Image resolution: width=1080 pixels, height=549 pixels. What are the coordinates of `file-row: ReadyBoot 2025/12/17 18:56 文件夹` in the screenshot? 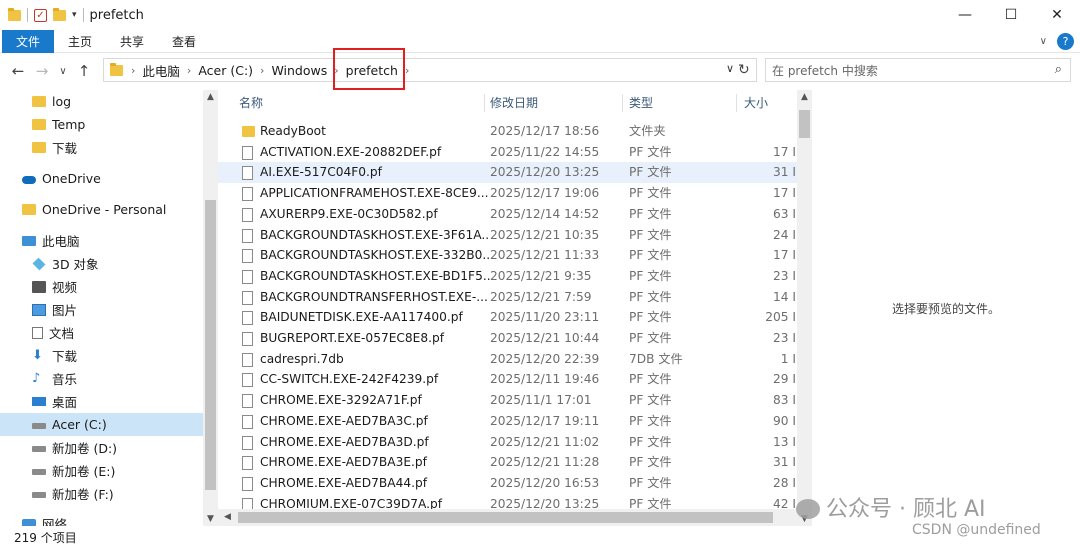 It's located at (515, 131).